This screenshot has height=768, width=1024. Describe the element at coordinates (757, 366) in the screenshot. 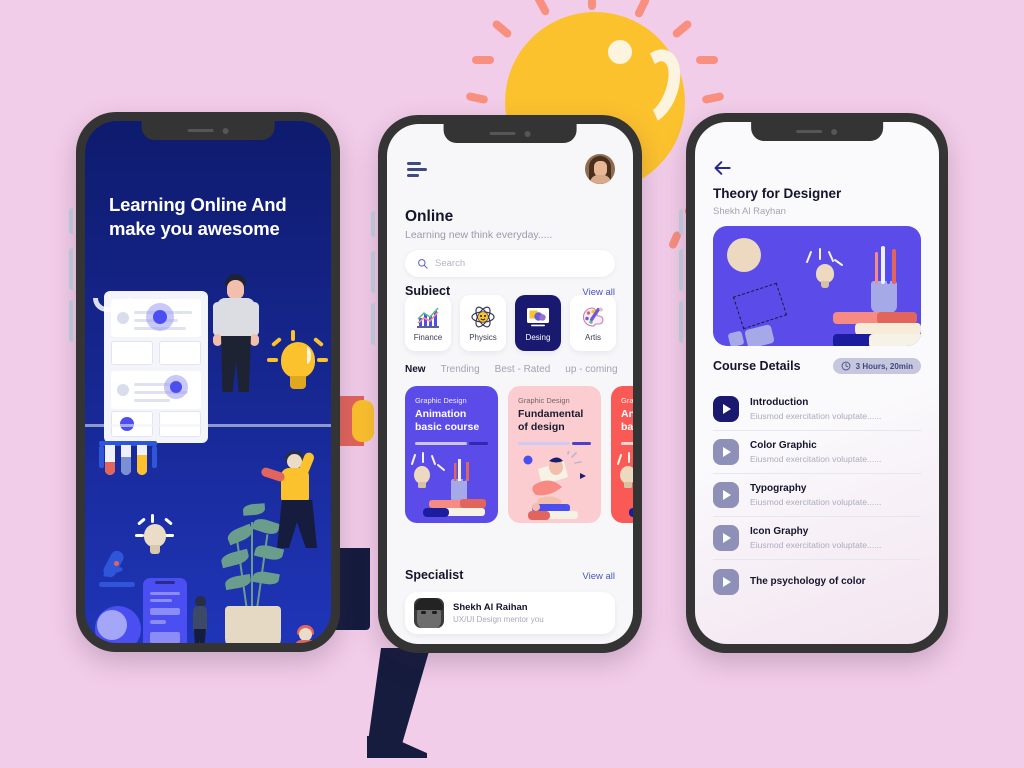

I see `course-details-title: Course Details` at that location.